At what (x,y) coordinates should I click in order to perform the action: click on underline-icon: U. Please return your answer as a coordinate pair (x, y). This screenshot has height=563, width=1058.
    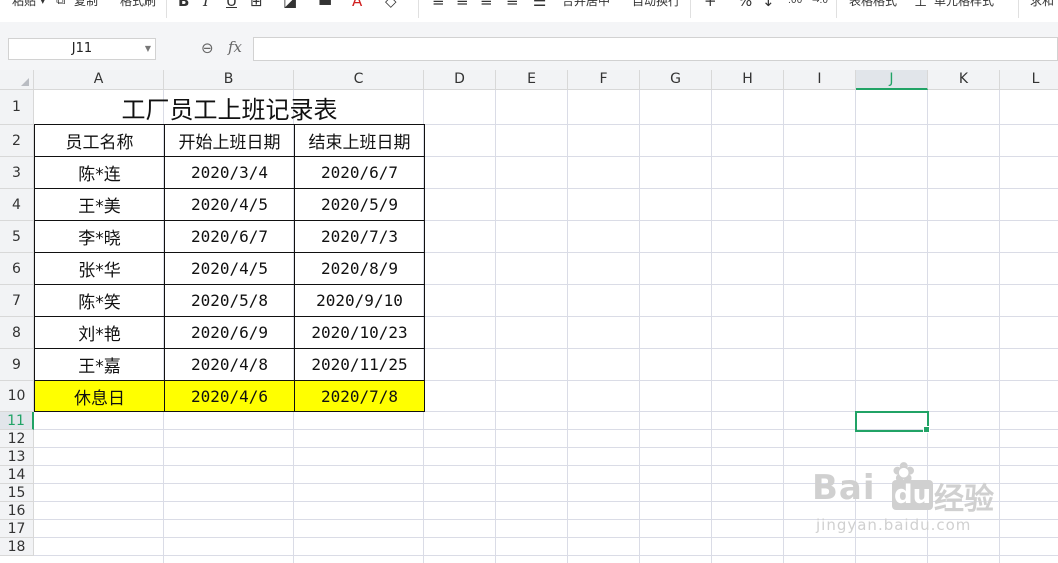
    Looking at the image, I should click on (231, 5).